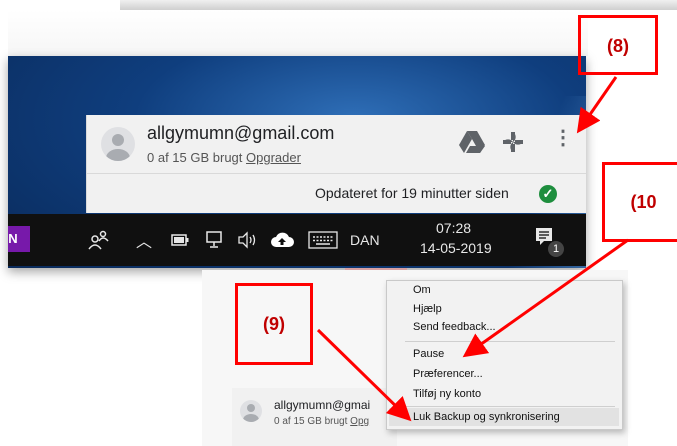 This screenshot has width=677, height=446. I want to click on annotation-label-9: (9), so click(274, 324).